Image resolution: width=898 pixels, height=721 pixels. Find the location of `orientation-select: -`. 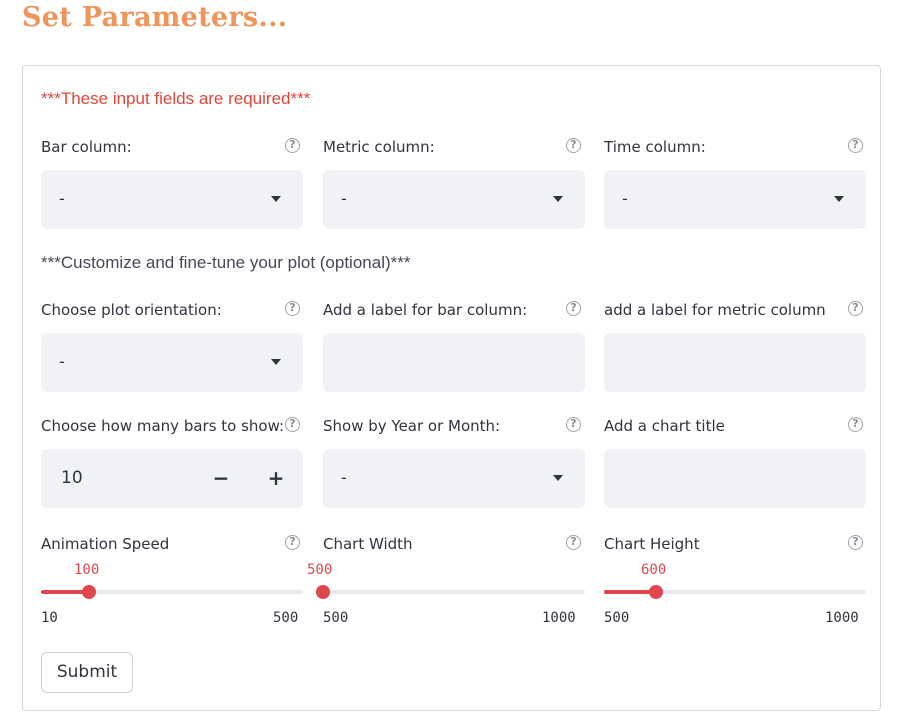

orientation-select: - is located at coordinates (172, 362).